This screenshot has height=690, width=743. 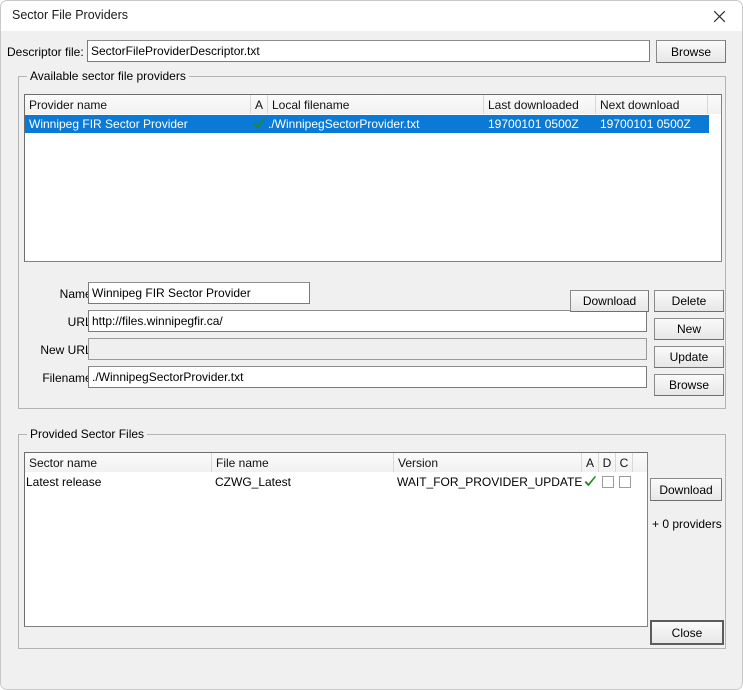 What do you see at coordinates (70, 15) in the screenshot?
I see `window-title: Sector File Providers` at bounding box center [70, 15].